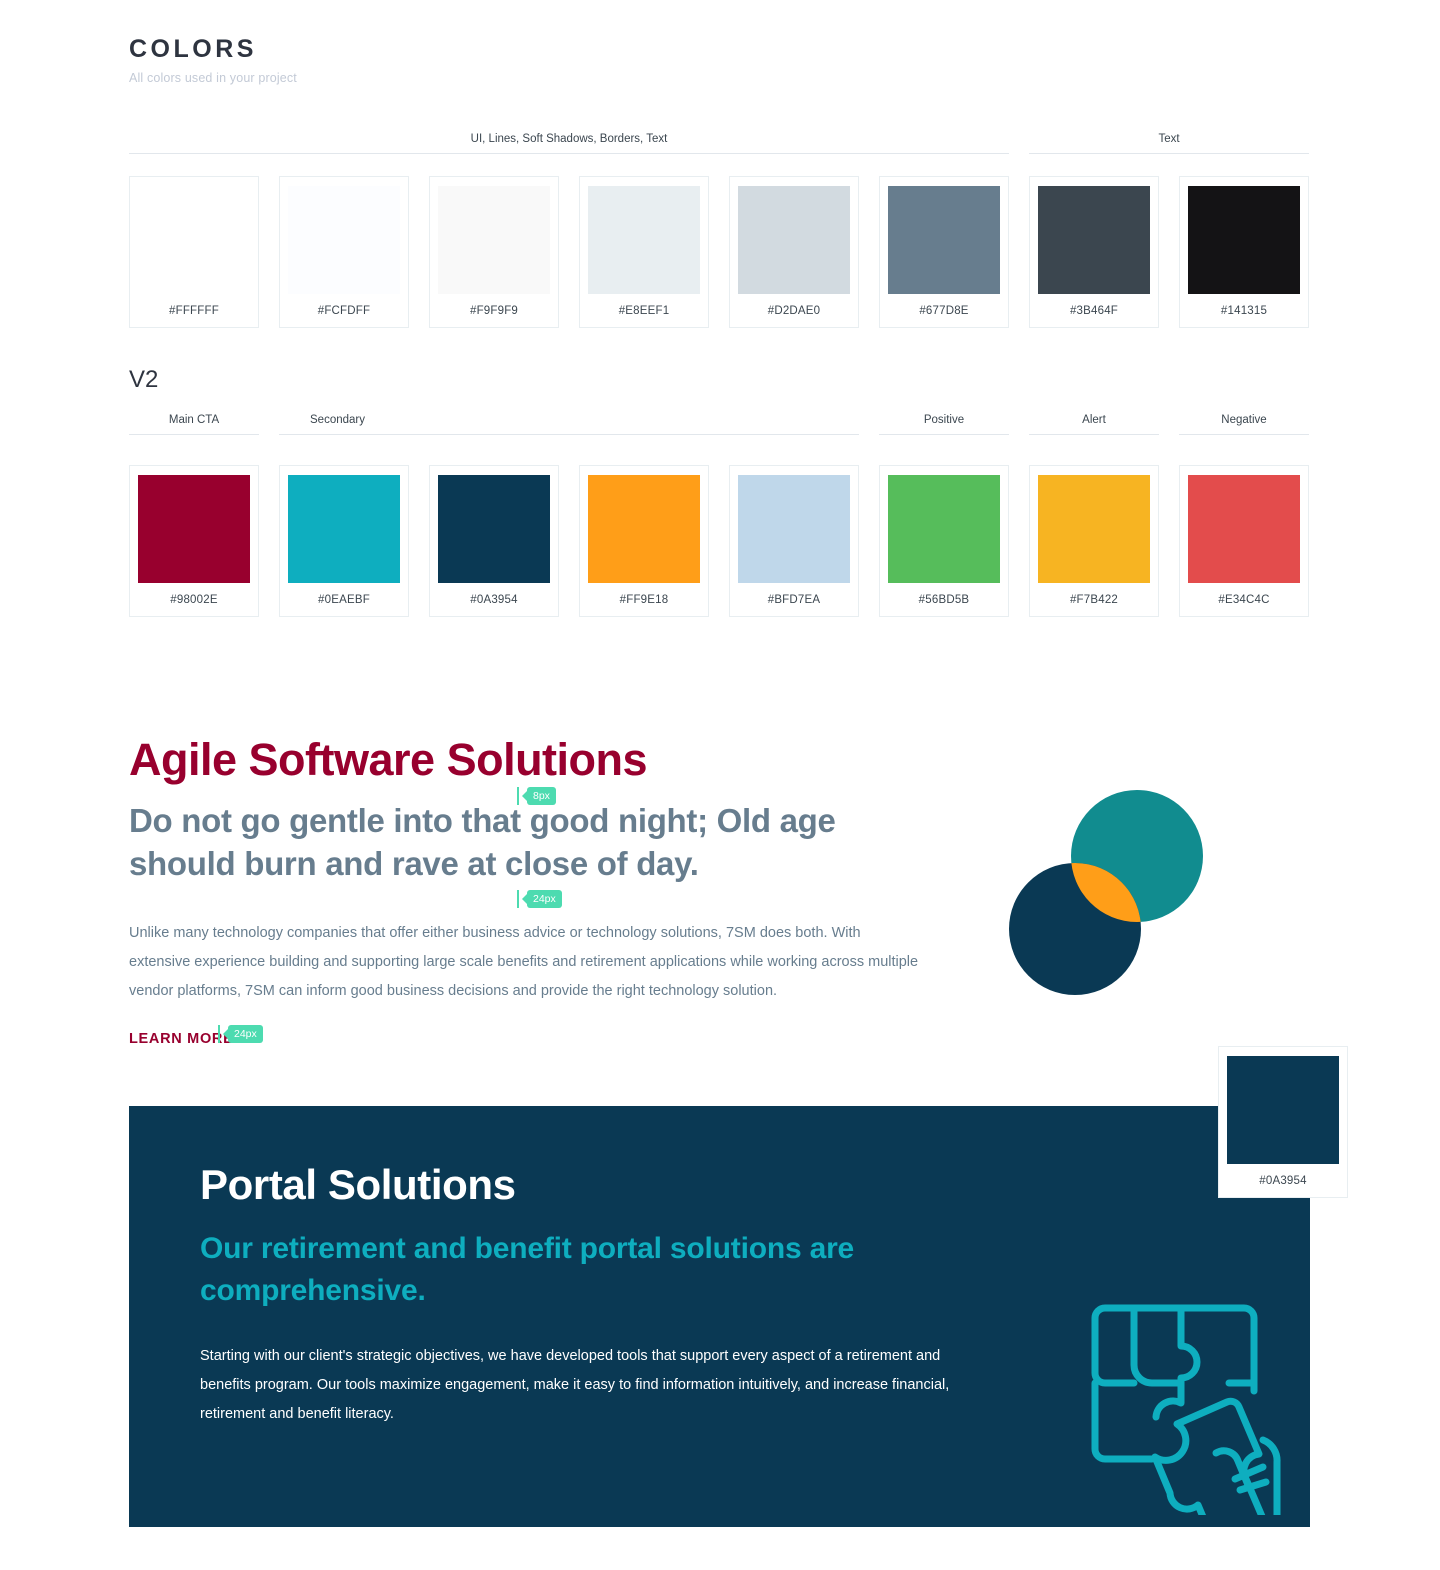 The height and width of the screenshot is (1570, 1440). I want to click on group-text: Text, so click(1169, 143).